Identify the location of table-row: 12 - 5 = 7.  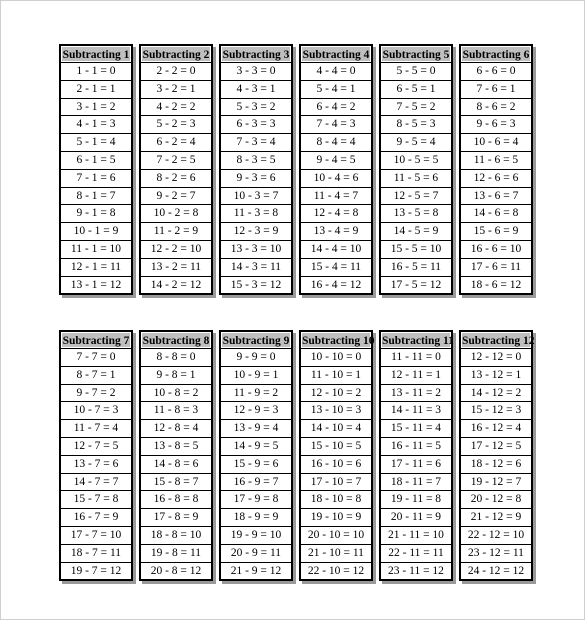
(416, 196).